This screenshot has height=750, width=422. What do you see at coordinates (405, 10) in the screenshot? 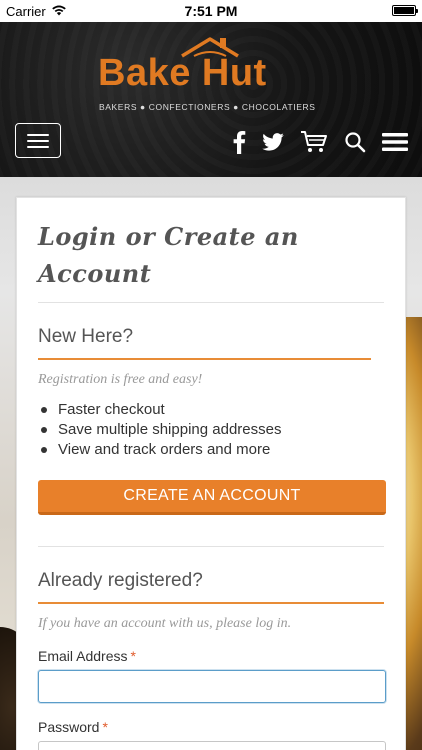
I see `battery-icon` at bounding box center [405, 10].